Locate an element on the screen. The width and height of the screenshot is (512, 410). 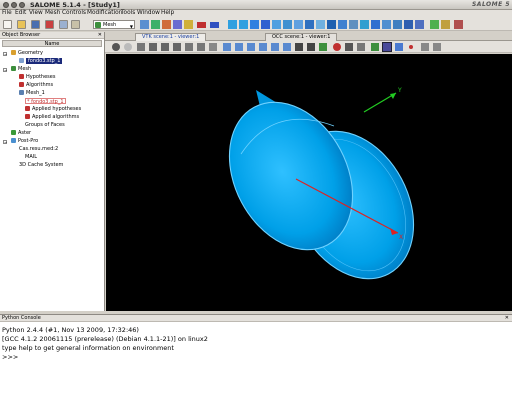
mesh-info-icon is located at coordinates (188, 24).